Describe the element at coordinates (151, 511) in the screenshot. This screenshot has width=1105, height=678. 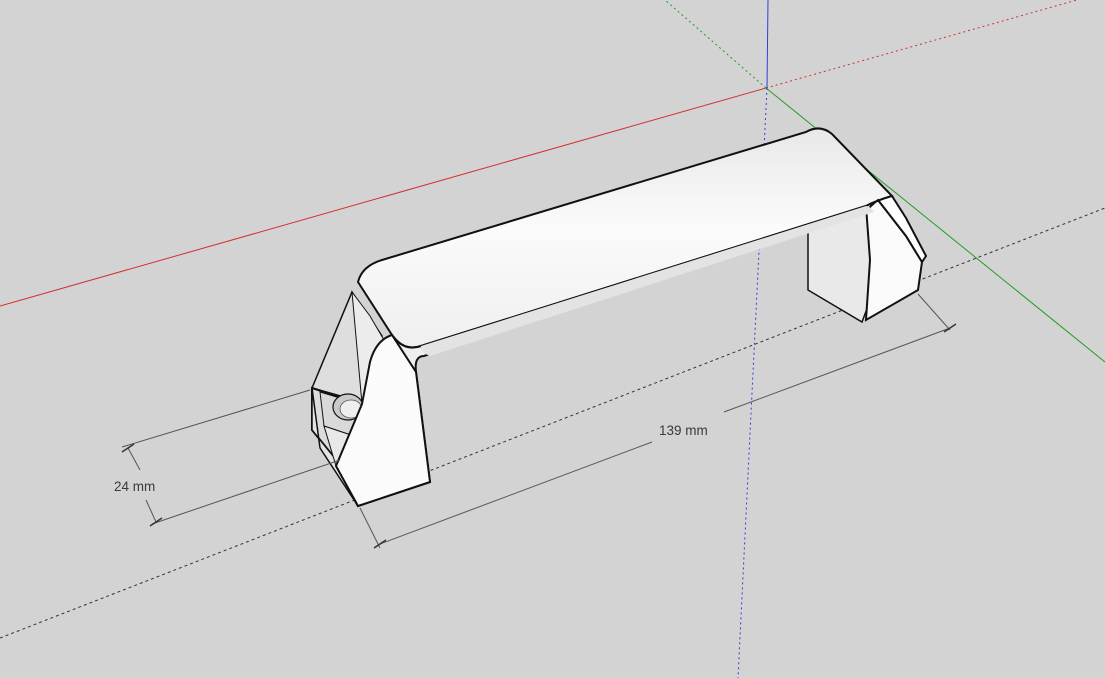
I see `height-dimension-line-lower` at that location.